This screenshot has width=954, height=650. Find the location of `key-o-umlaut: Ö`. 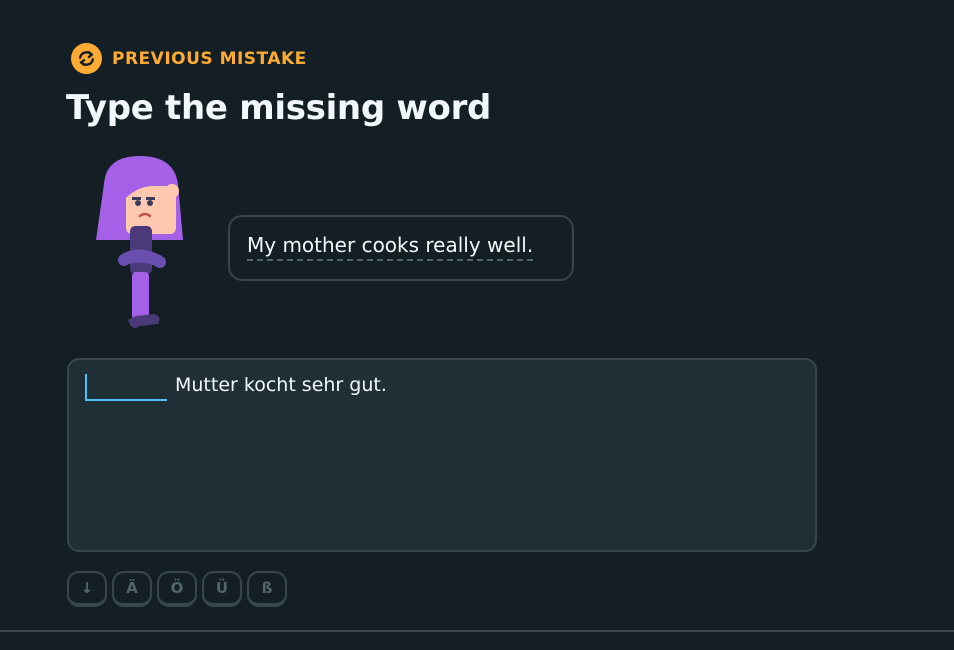

key-o-umlaut: Ö is located at coordinates (177, 589).